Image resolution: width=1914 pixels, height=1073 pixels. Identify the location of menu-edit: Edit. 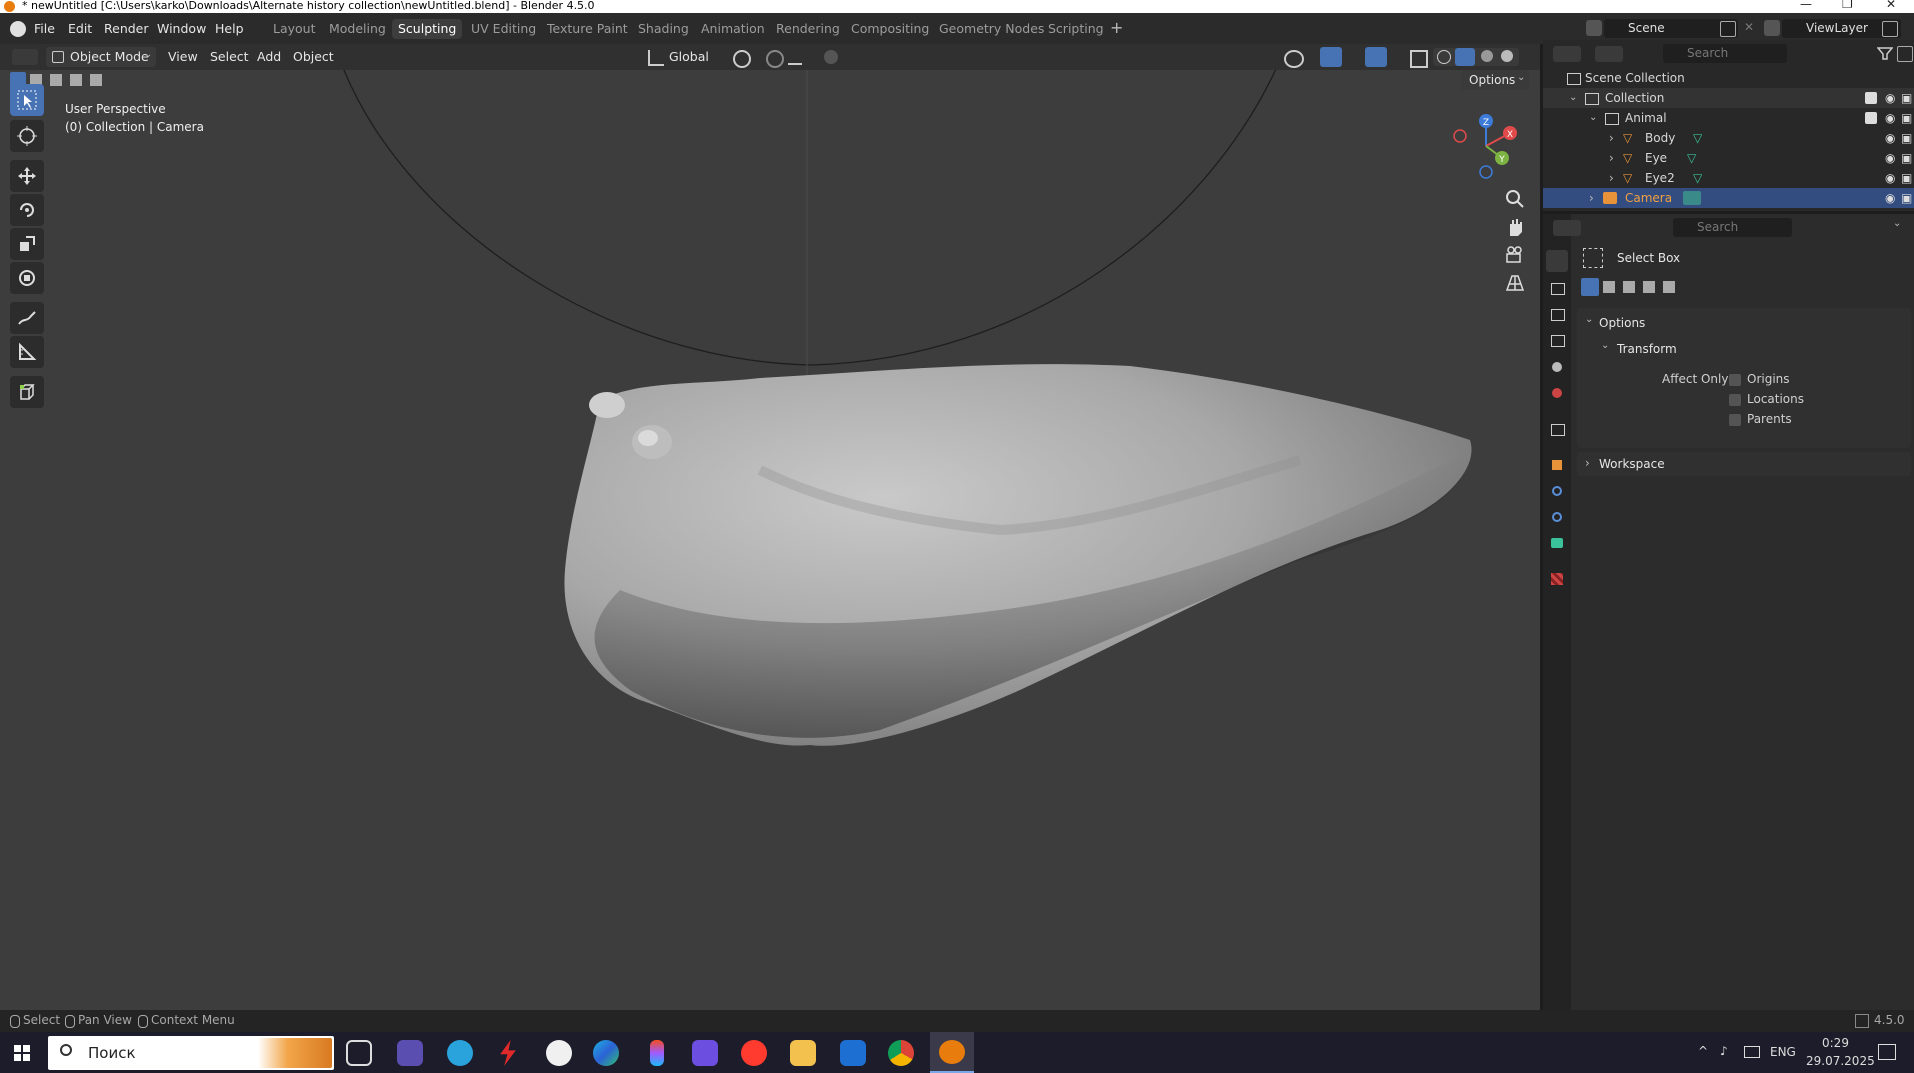
(80, 28).